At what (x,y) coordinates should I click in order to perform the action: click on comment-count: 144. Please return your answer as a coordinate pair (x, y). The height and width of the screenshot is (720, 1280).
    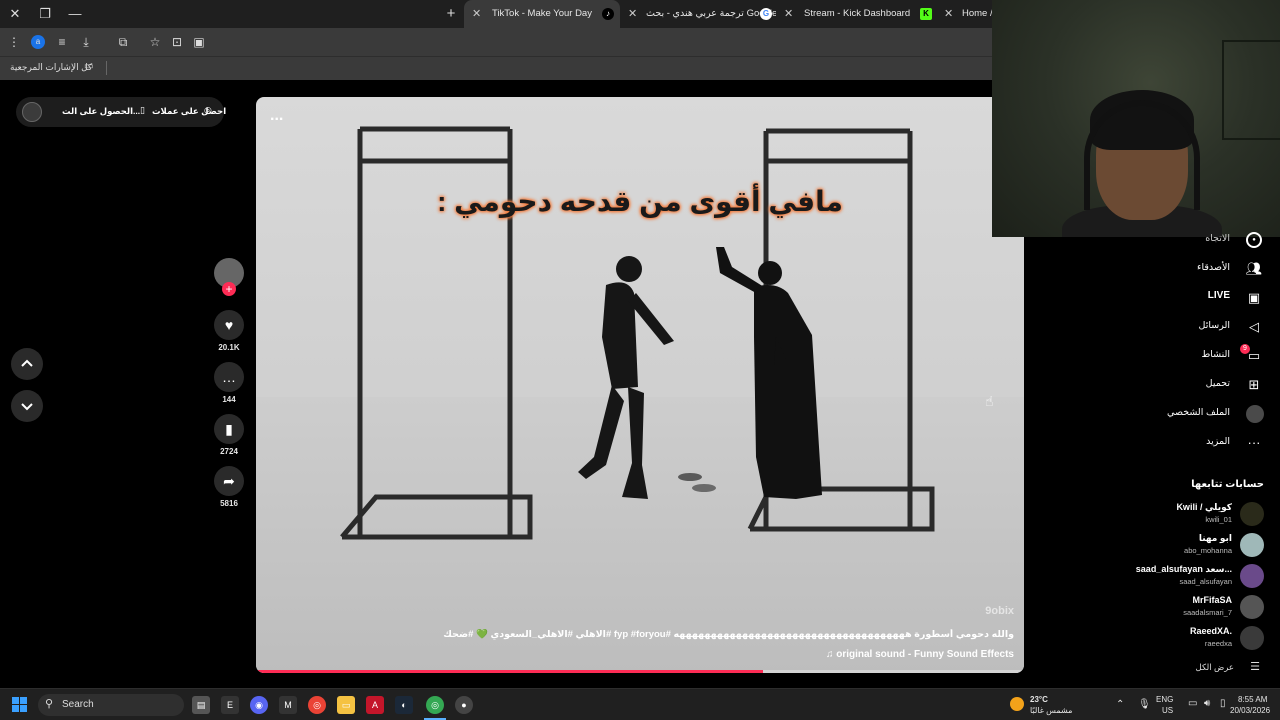
    Looking at the image, I should click on (229, 399).